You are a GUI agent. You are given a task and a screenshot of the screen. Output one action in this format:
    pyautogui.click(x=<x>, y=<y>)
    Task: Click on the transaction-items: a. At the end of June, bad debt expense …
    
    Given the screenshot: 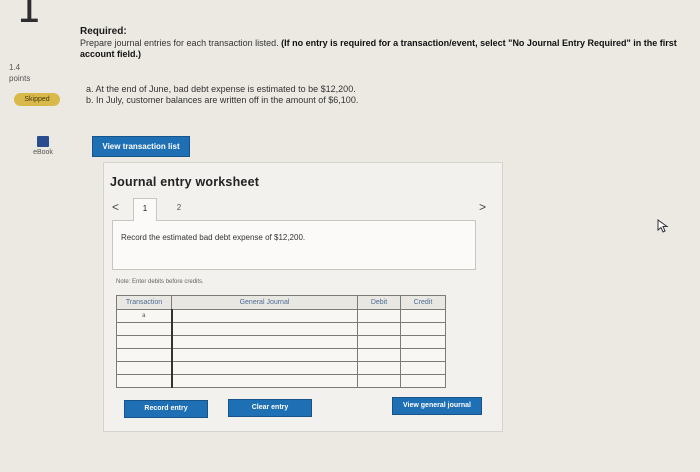 What is the action you would take?
    pyautogui.click(x=222, y=95)
    